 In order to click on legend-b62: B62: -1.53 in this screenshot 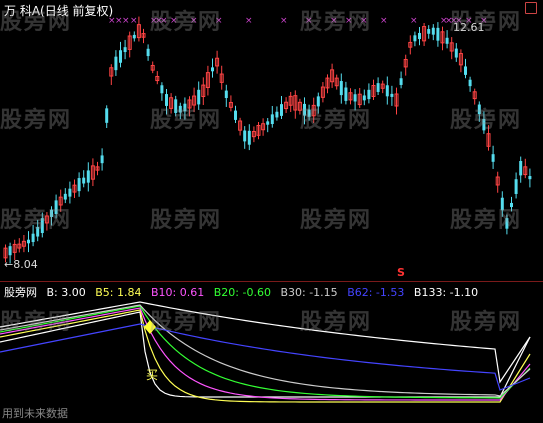, I will do `click(376, 292)`.